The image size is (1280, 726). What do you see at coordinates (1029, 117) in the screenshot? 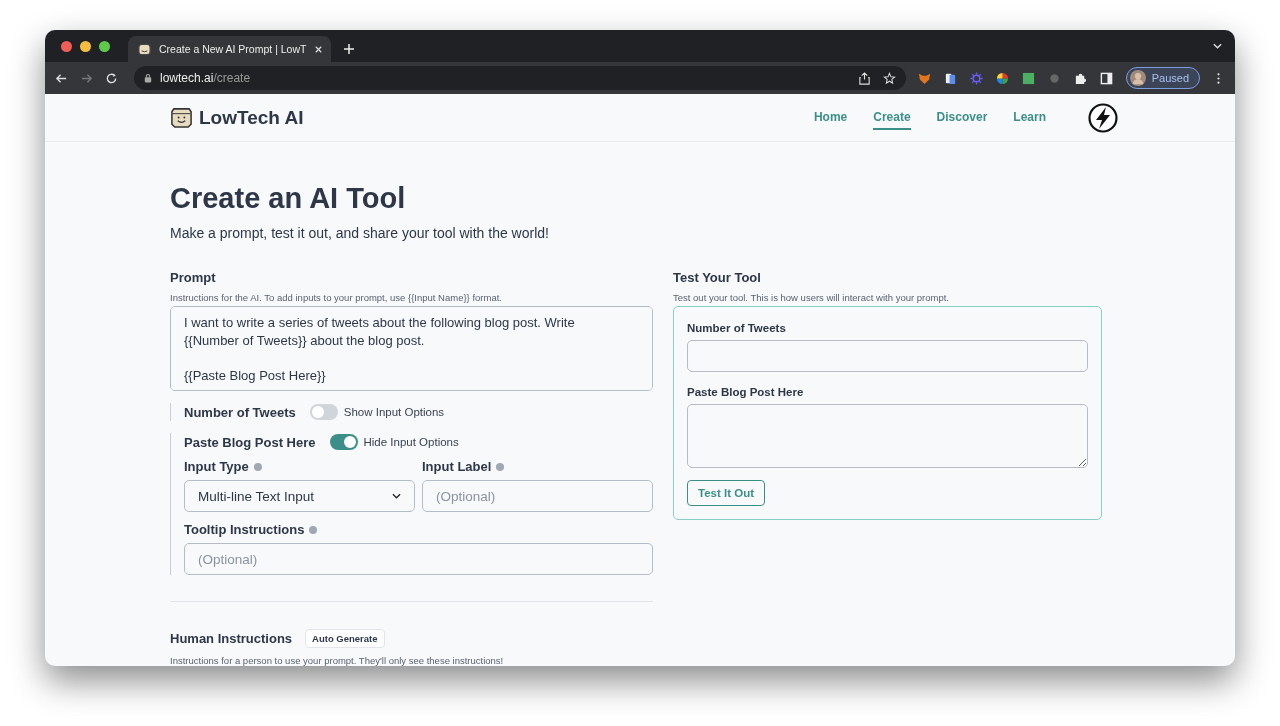
I see `nav-link: Learn` at bounding box center [1029, 117].